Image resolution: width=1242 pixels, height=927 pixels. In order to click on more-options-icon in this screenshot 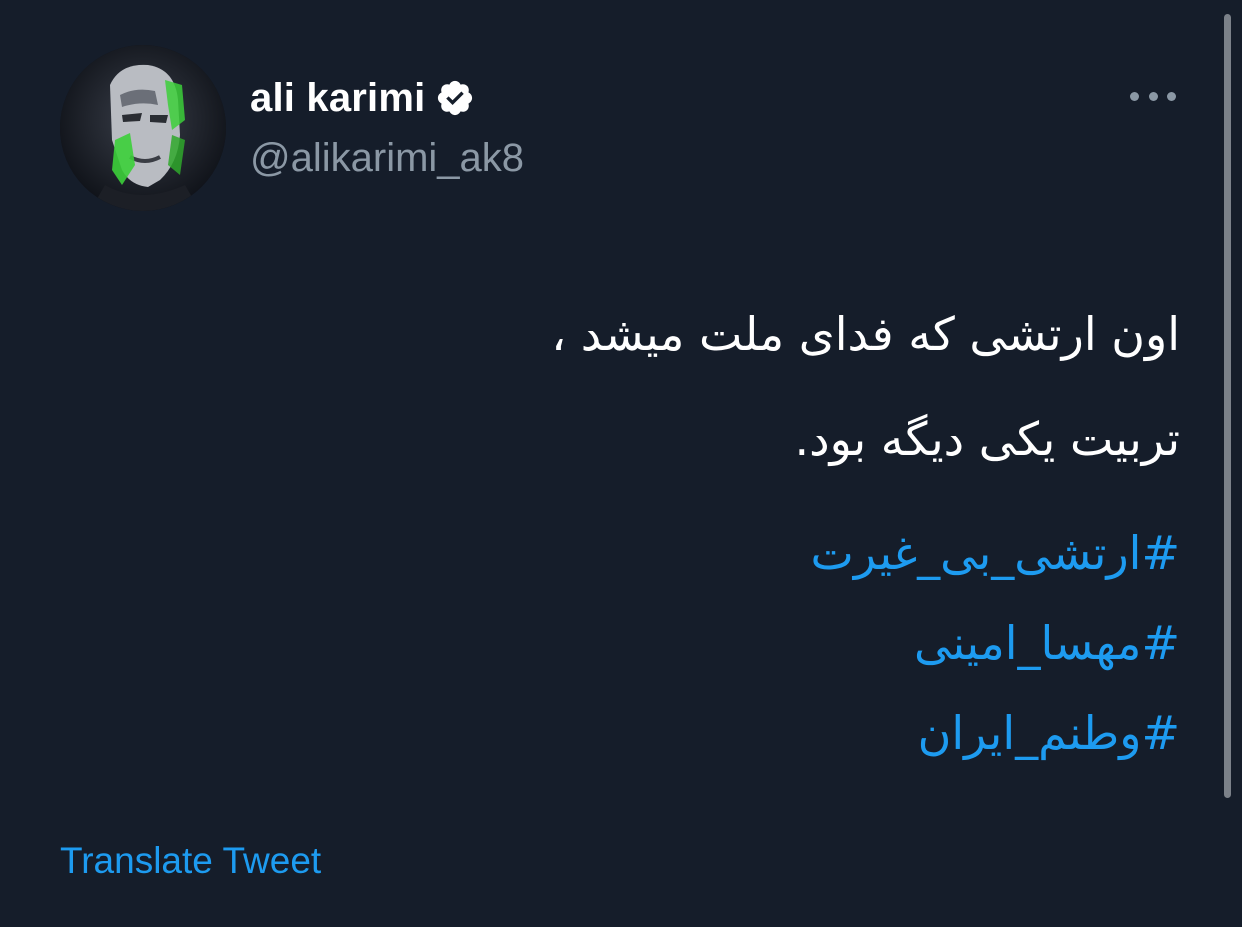, I will do `click(1153, 96)`.